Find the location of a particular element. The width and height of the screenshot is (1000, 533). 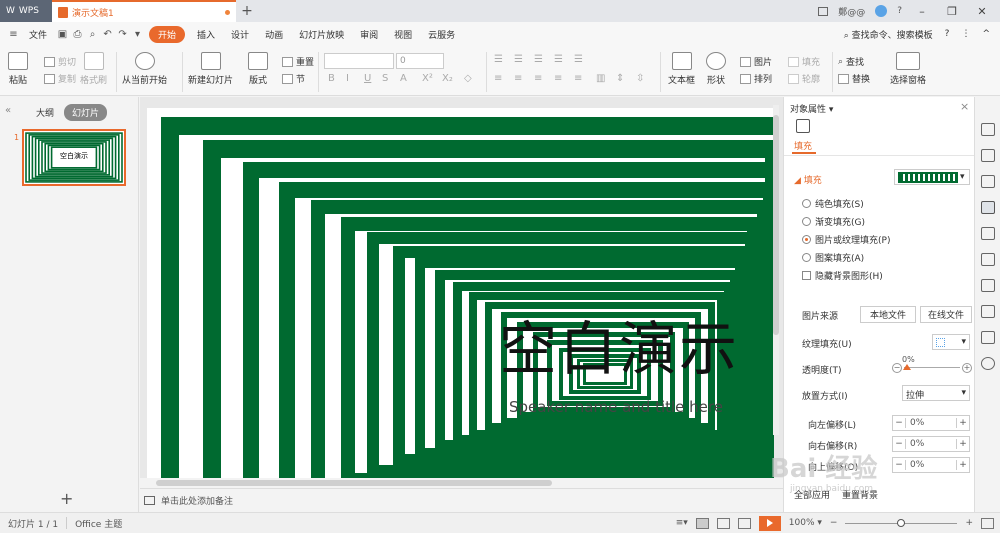

font-color-icon: A is located at coordinates (403, 78).